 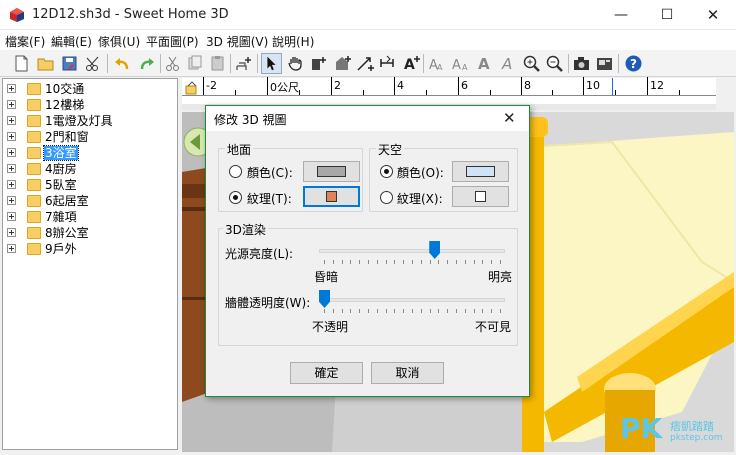 I want to click on text-bold-icon: A, so click(x=484, y=63).